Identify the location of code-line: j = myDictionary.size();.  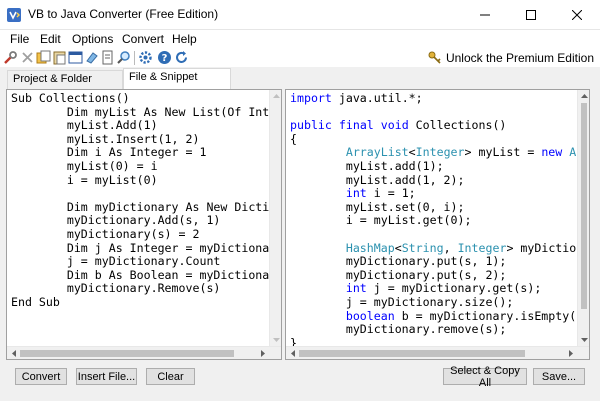
(402, 301).